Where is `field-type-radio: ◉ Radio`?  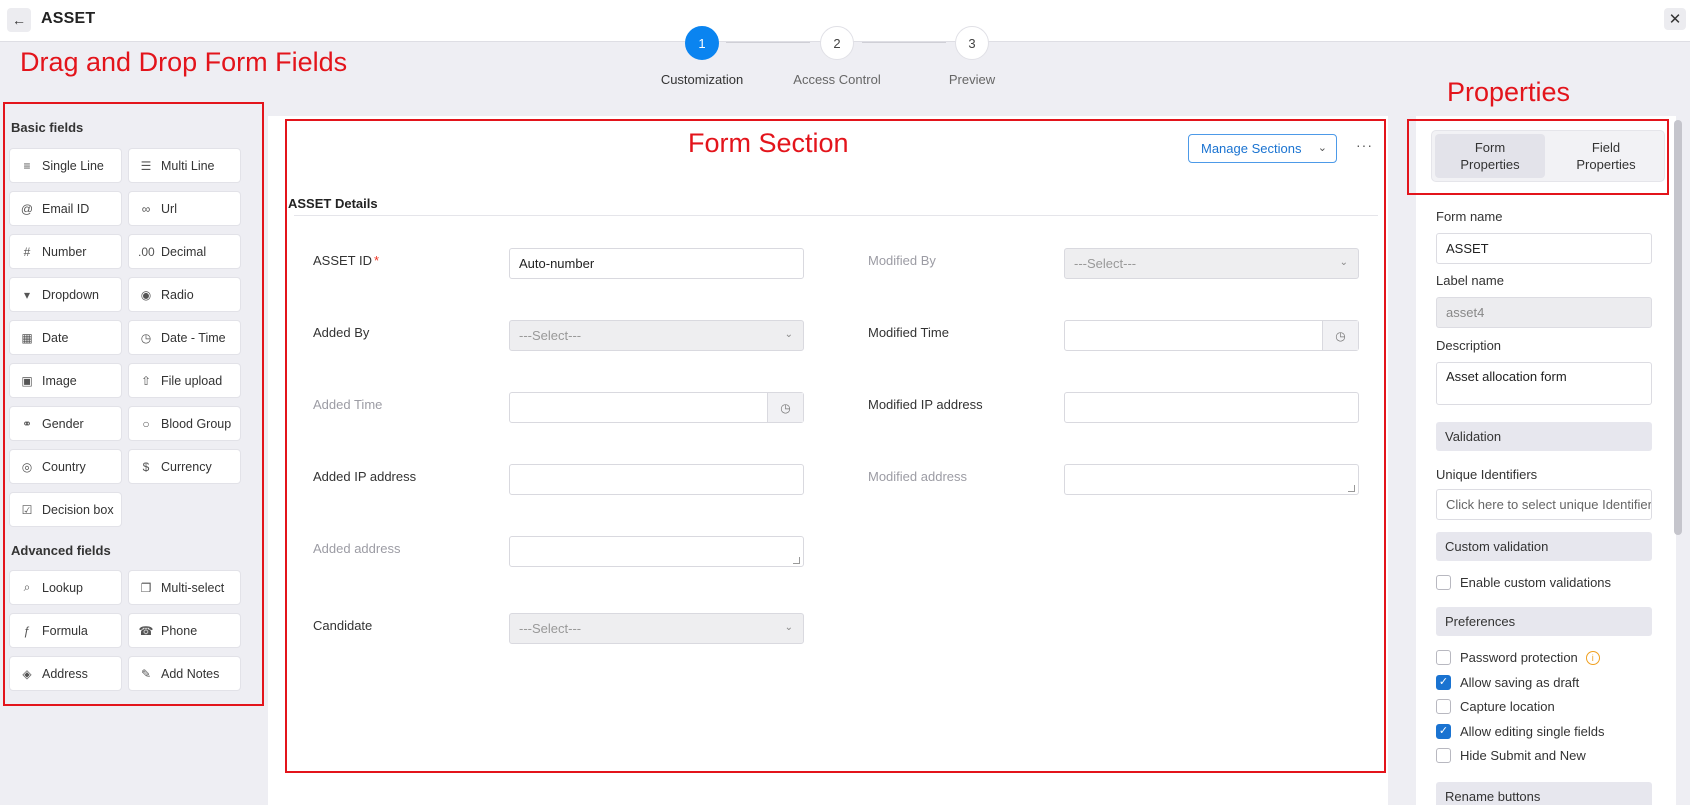
field-type-radio: ◉ Radio is located at coordinates (184, 294).